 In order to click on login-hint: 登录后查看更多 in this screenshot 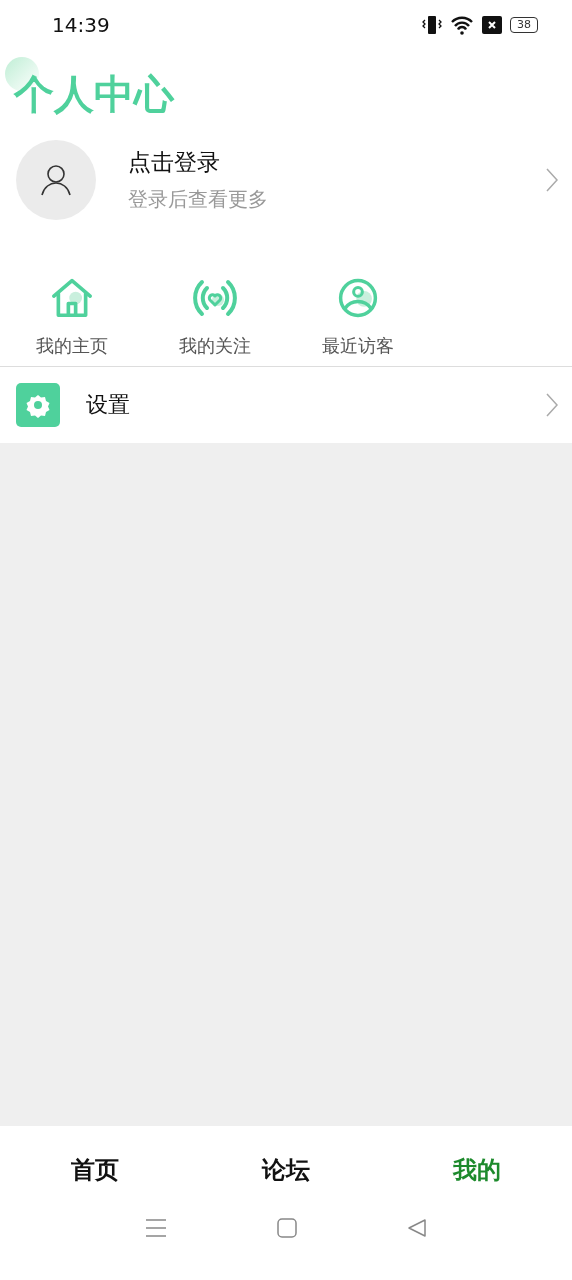, I will do `click(198, 199)`.